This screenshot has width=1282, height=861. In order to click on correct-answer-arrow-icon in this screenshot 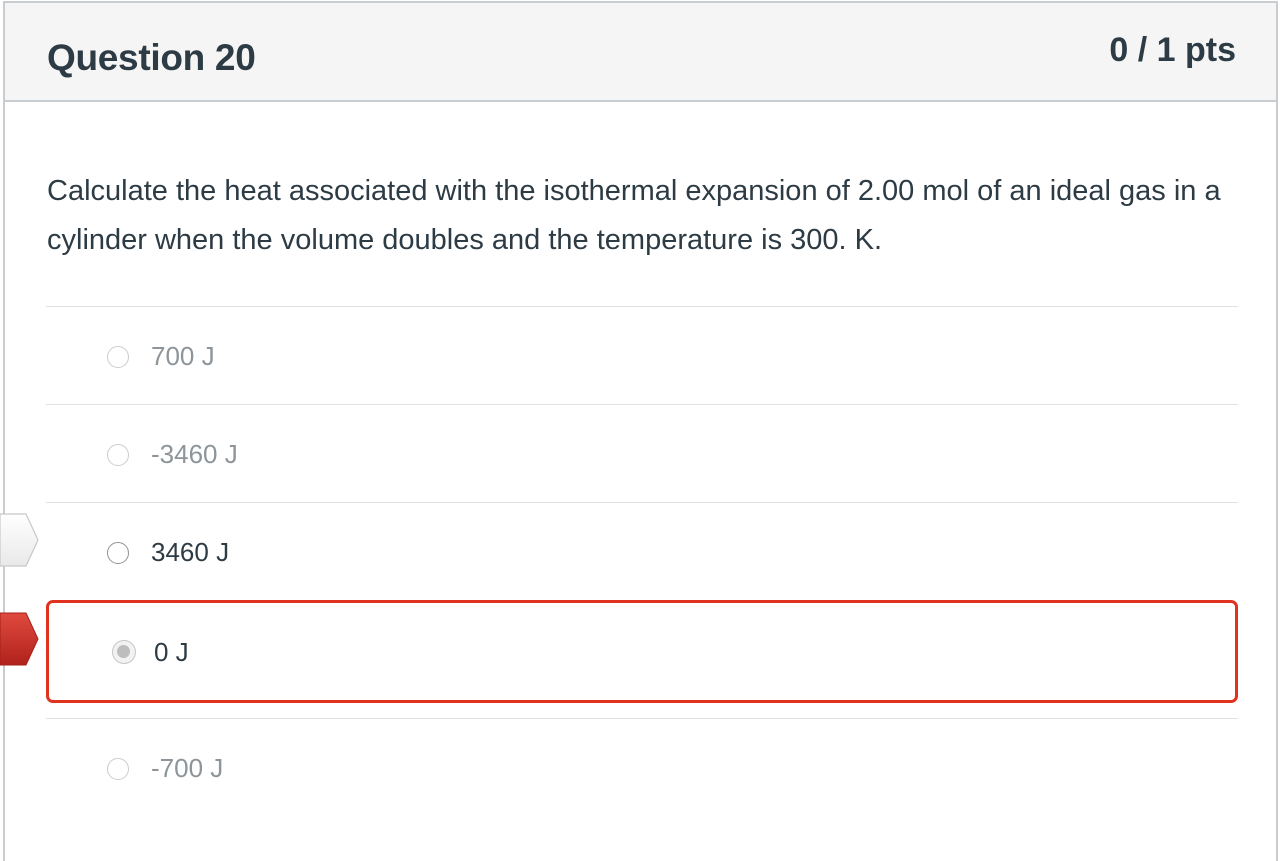, I will do `click(19, 540)`.